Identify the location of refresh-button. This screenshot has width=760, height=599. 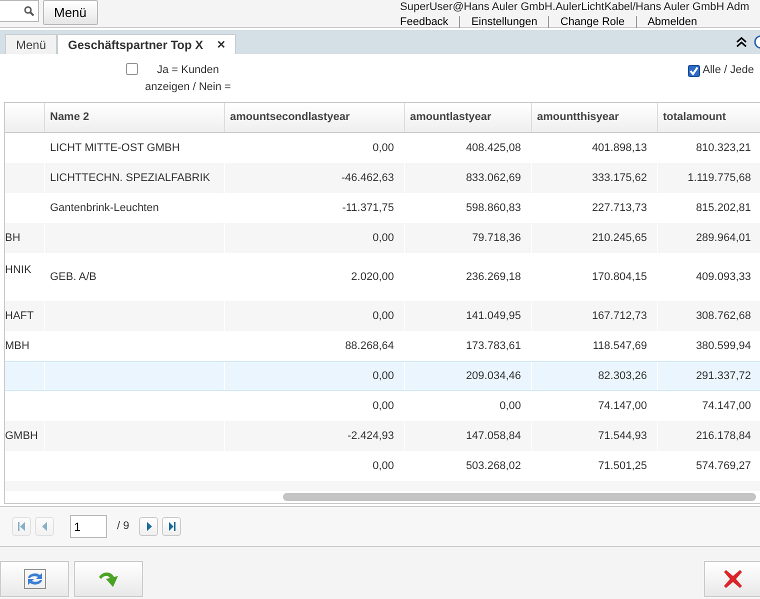
(34, 579).